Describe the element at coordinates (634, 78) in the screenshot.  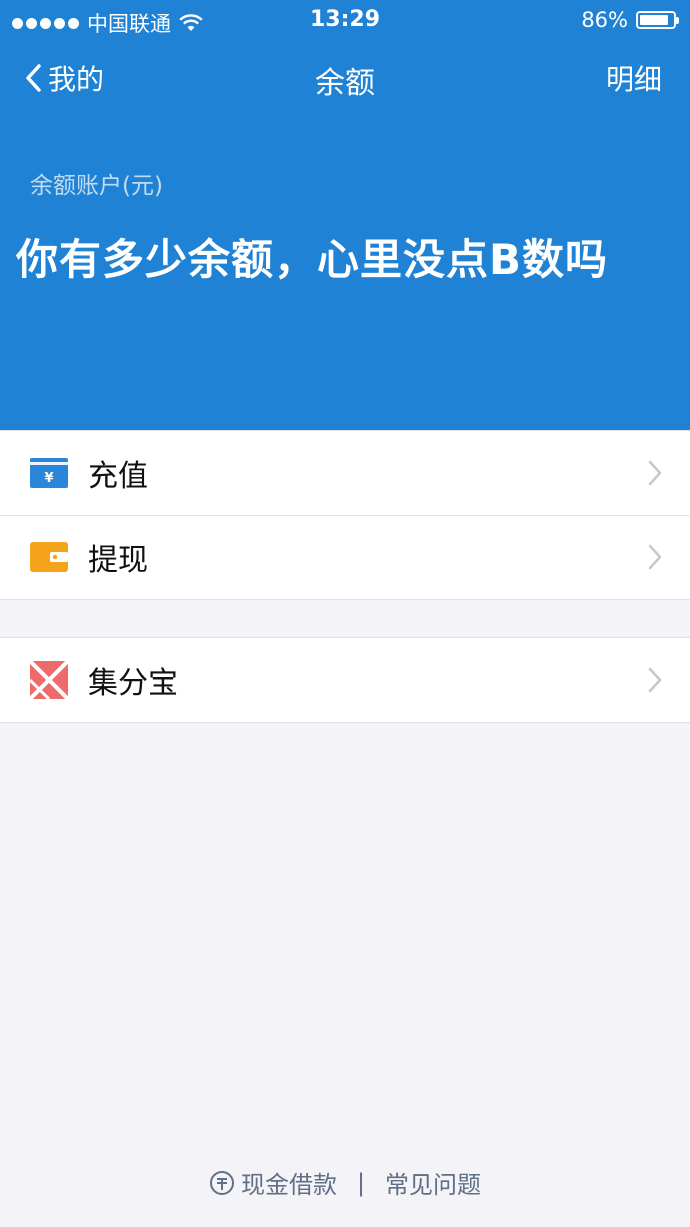
I see `details-button: 明细` at that location.